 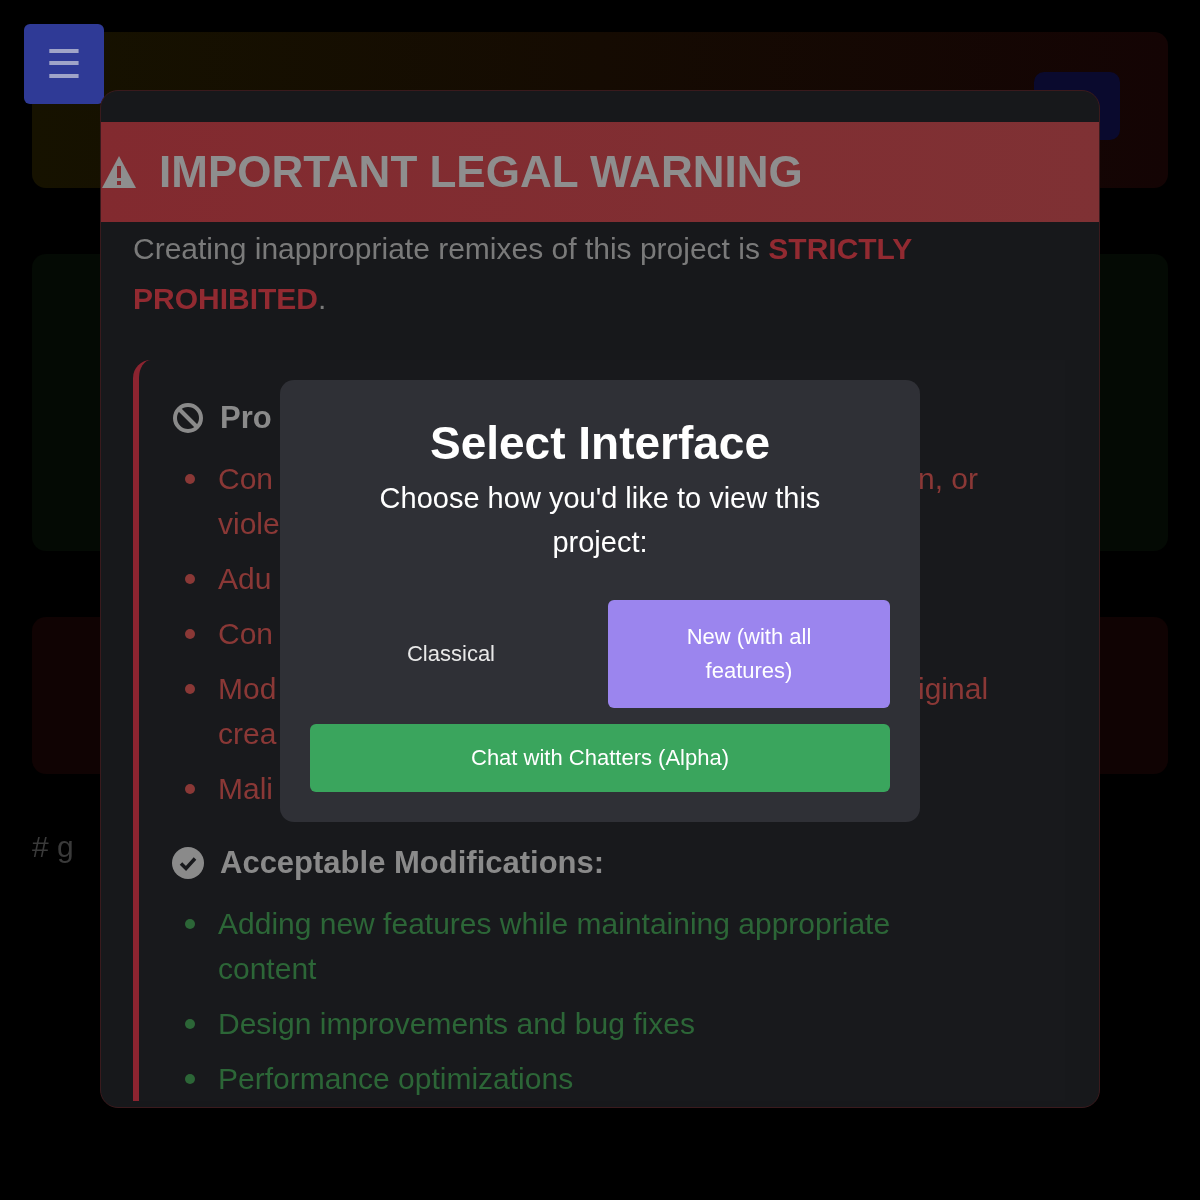 What do you see at coordinates (451, 654) in the screenshot?
I see `option-button: Classical` at bounding box center [451, 654].